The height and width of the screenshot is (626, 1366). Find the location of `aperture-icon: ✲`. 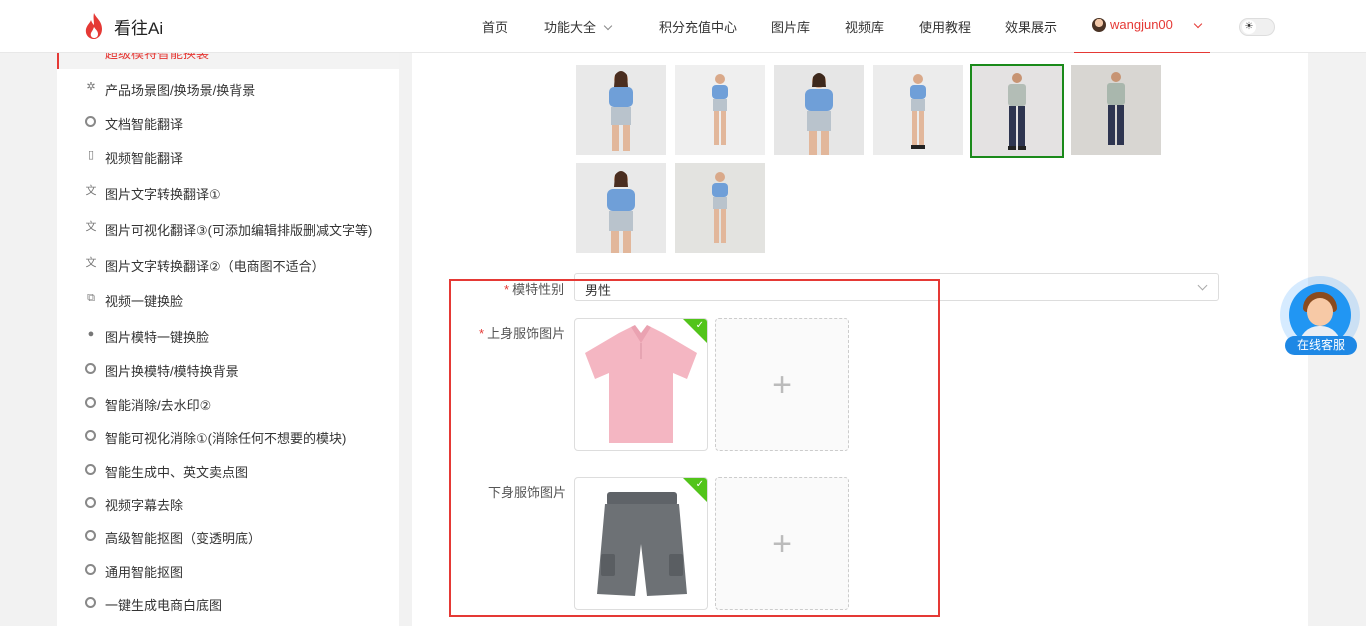

aperture-icon: ✲ is located at coordinates (91, 87).